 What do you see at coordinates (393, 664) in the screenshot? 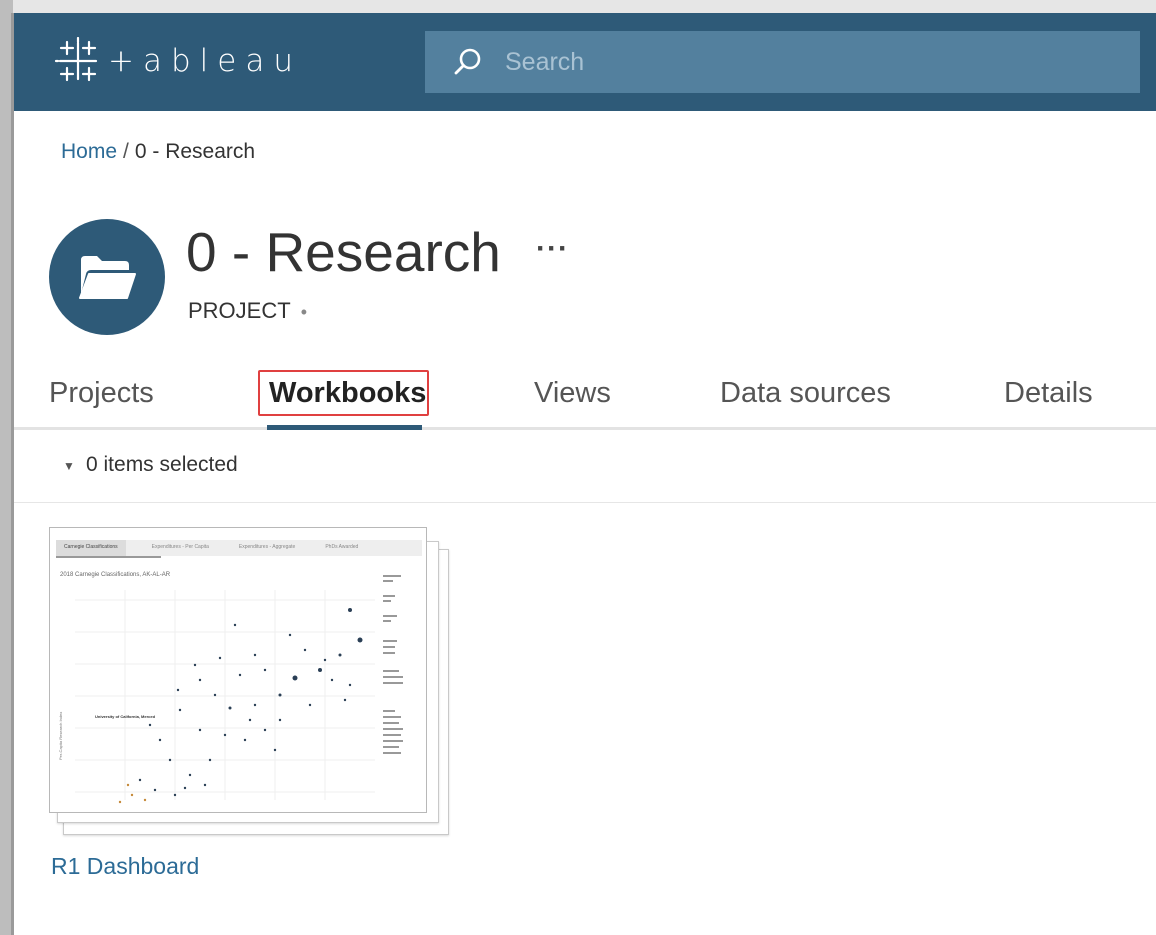
I see `thumbnail-legend` at bounding box center [393, 664].